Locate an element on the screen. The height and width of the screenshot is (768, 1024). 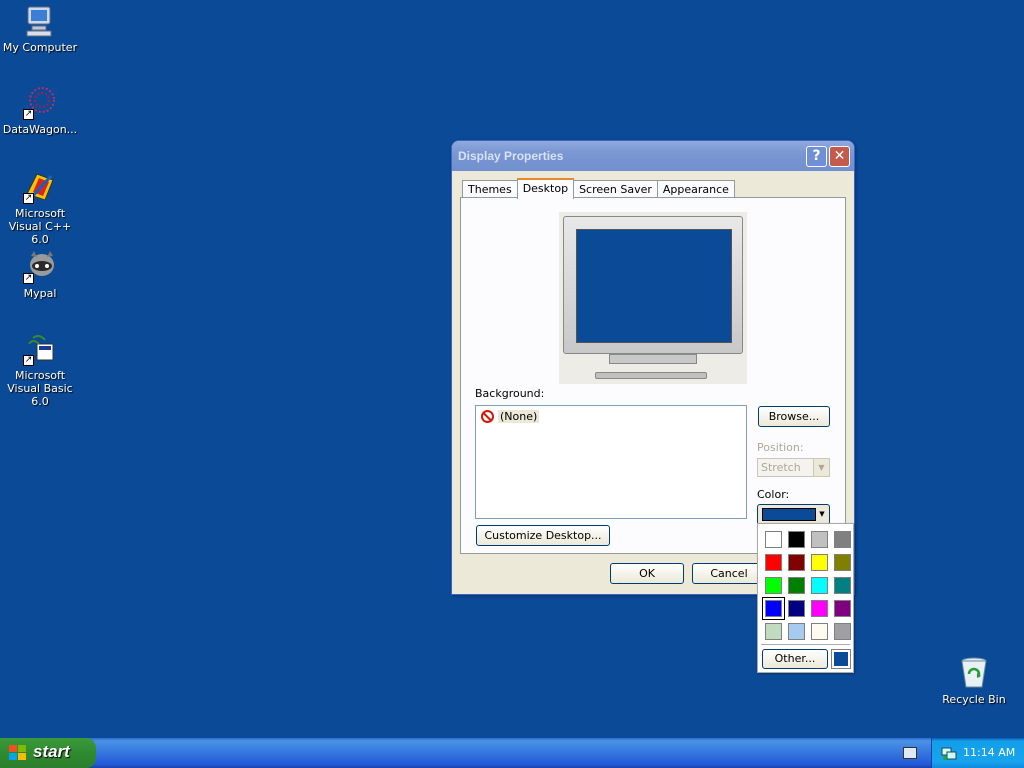
monitor-screen-preview is located at coordinates (654, 286).